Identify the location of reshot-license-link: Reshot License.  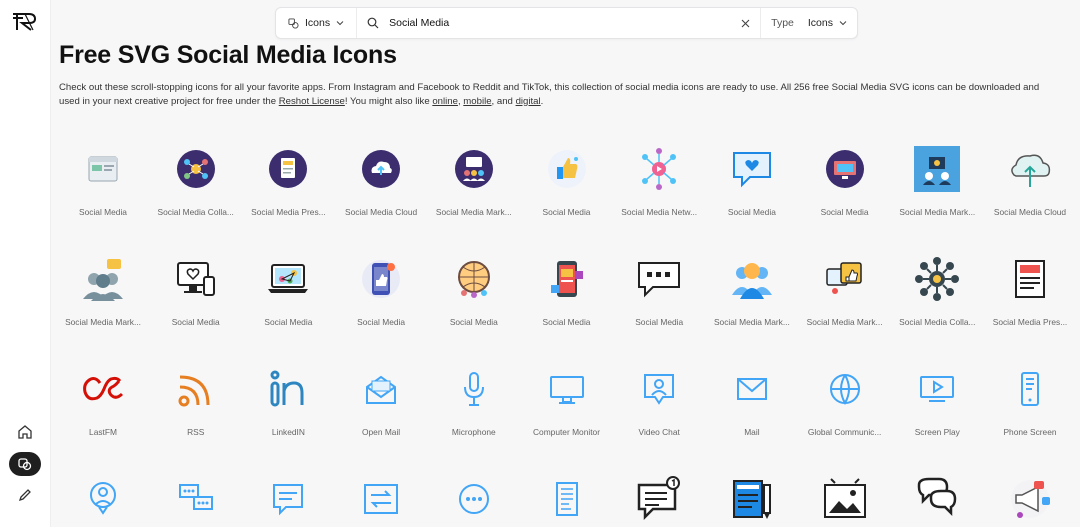
(312, 101).